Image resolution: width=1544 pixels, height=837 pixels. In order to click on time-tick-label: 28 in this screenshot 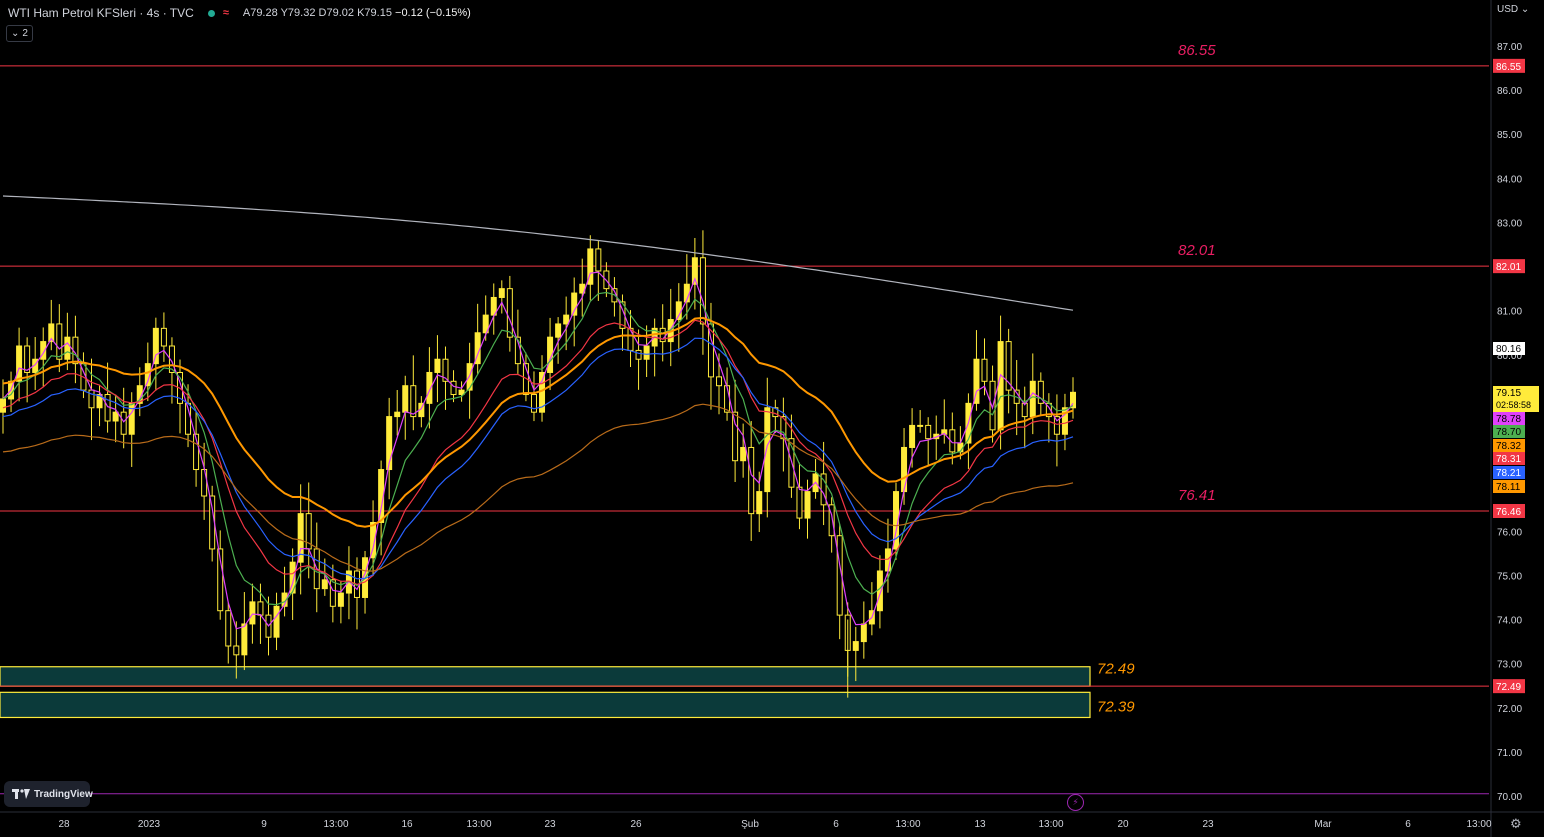, I will do `click(64, 824)`.